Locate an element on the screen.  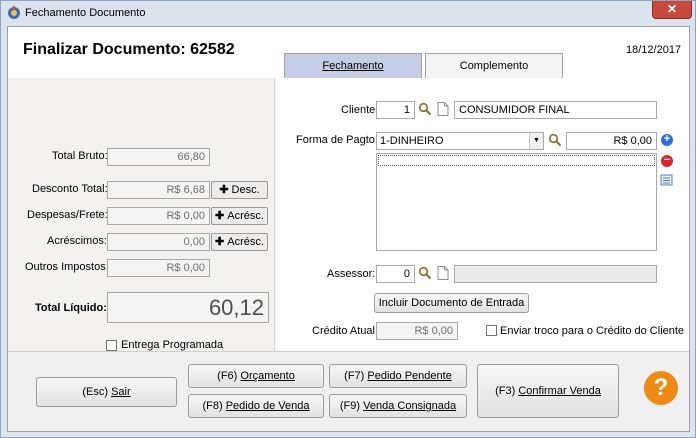
list-focus-row is located at coordinates (516, 160).